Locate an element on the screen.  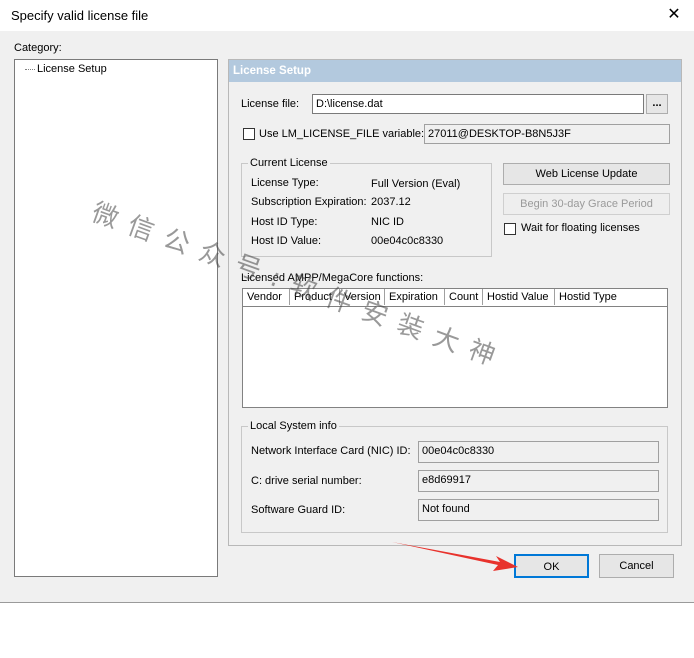
close-icon: ✕ is located at coordinates (674, 14).